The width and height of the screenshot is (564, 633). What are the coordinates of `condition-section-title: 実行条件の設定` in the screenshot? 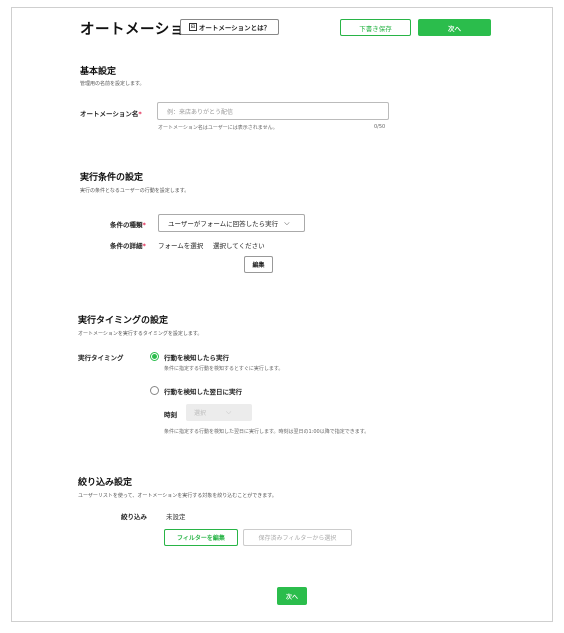 It's located at (112, 178).